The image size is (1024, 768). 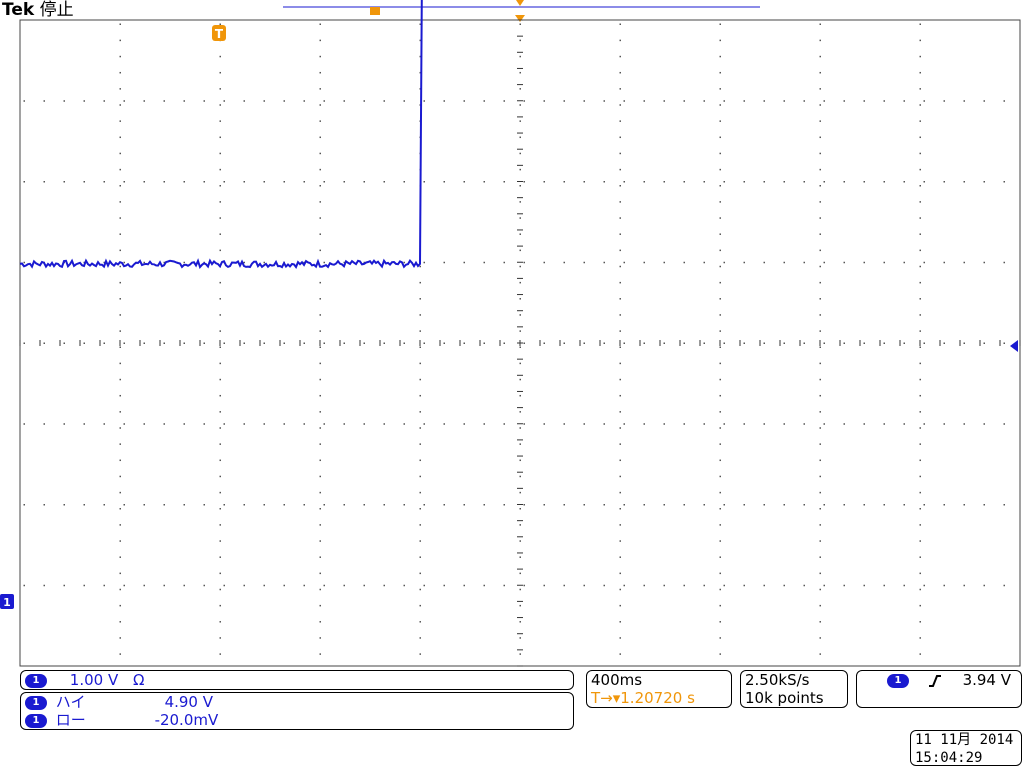 I want to click on acquisition-readout: 2.50kS/s 10k points, so click(x=794, y=689).